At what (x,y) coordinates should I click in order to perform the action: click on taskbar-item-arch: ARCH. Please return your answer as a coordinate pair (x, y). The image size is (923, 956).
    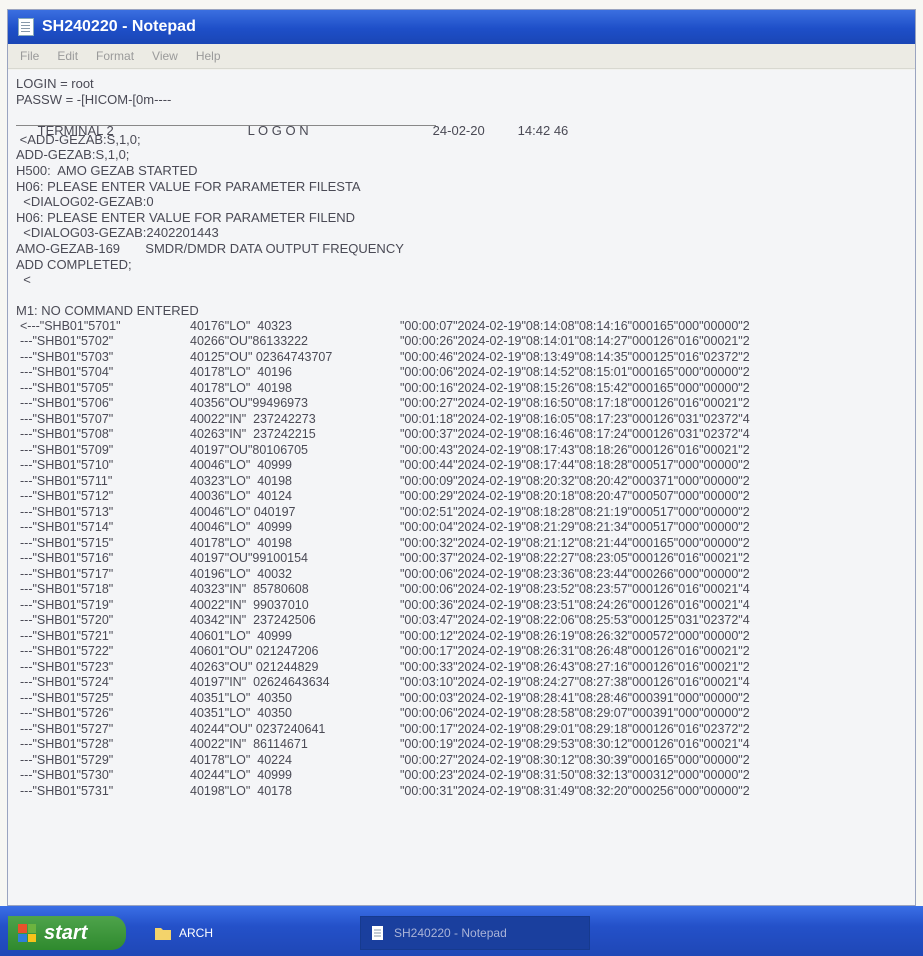
    Looking at the image, I should click on (245, 933).